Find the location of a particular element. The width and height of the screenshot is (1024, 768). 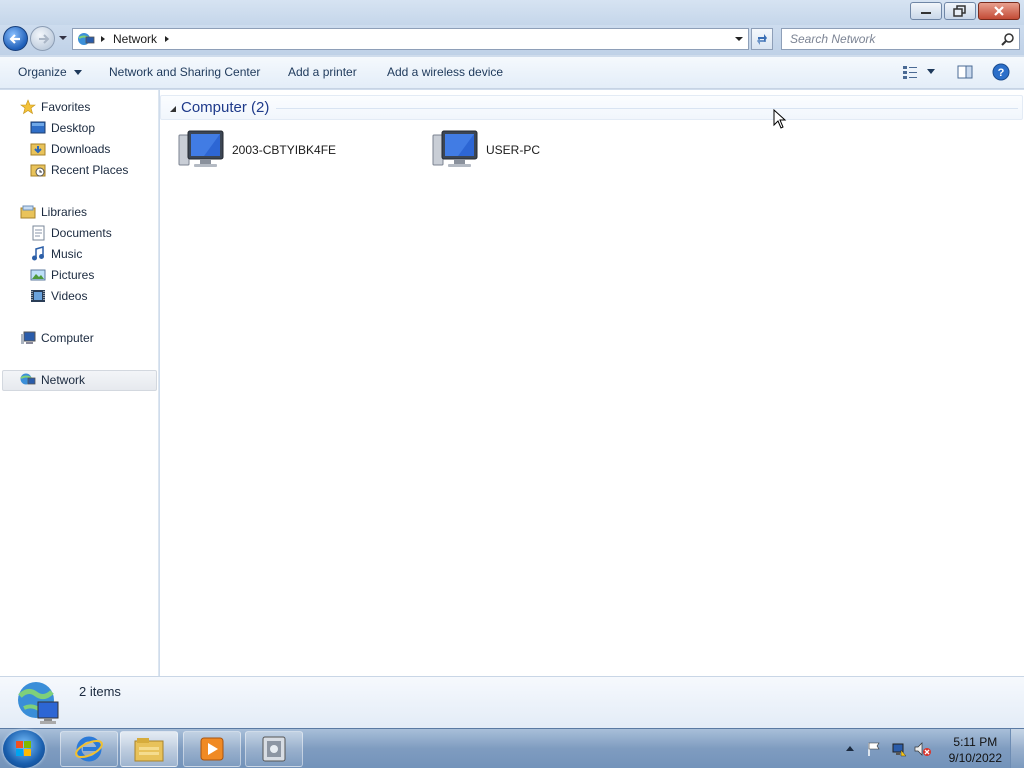

breadcrumb-network: Network is located at coordinates (135, 39).